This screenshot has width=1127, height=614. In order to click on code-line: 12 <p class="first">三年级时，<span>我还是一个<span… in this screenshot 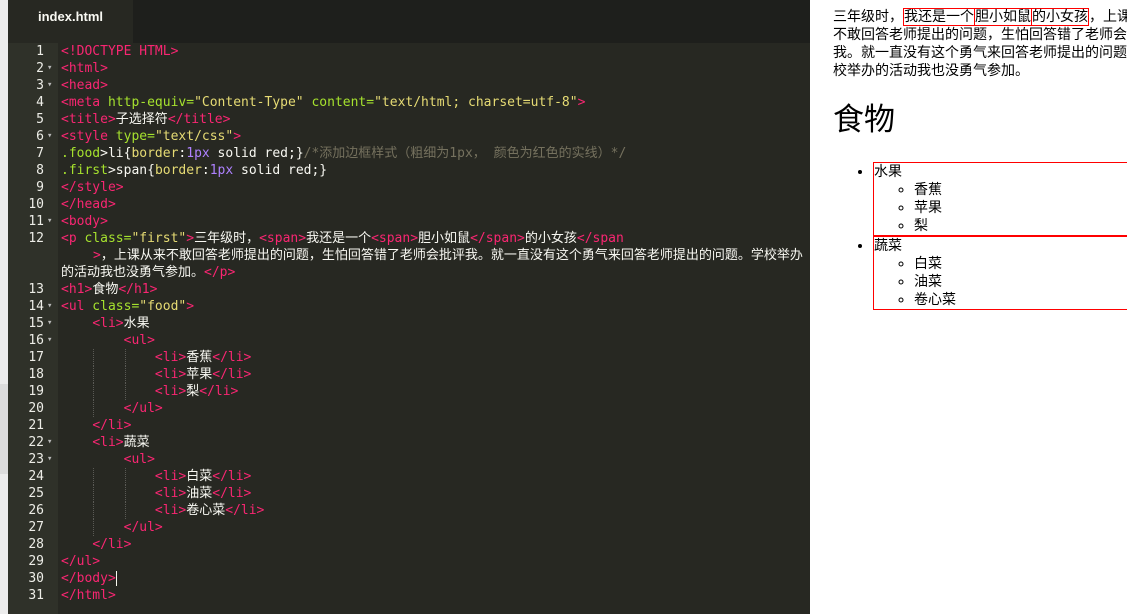, I will do `click(409, 255)`.